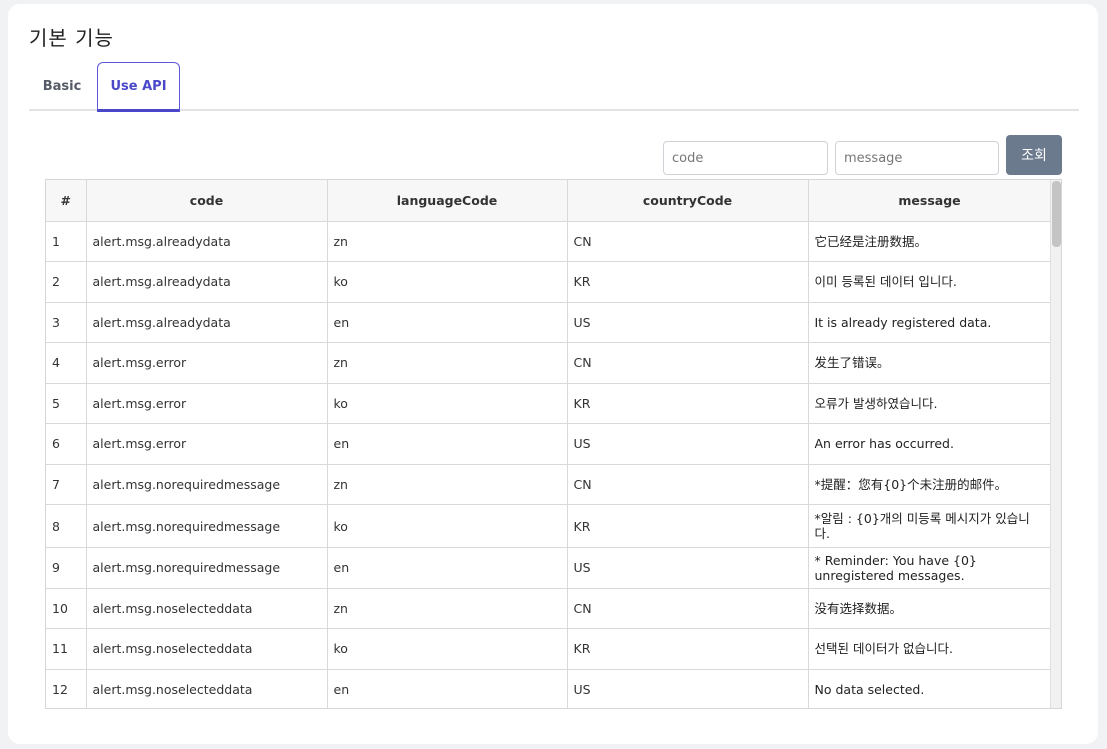 This screenshot has height=749, width=1107. What do you see at coordinates (71, 38) in the screenshot?
I see `page-title: 기본 기능` at bounding box center [71, 38].